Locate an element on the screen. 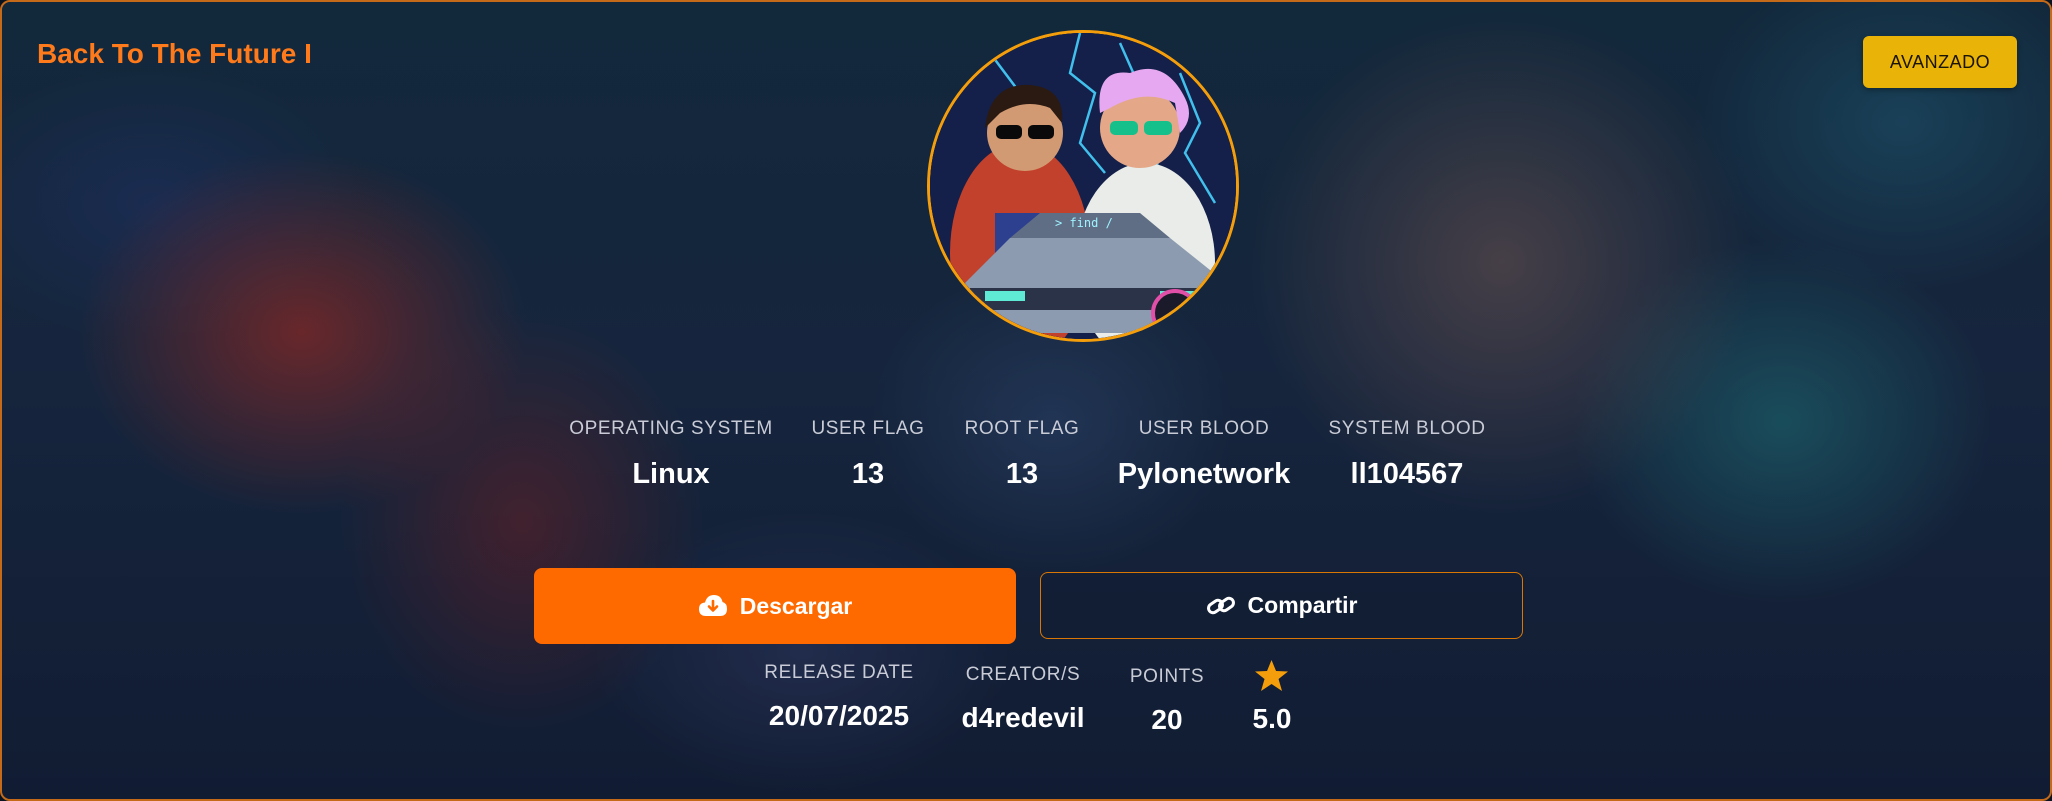 This screenshot has height=801, width=2052. stat-value: Linux is located at coordinates (671, 474).